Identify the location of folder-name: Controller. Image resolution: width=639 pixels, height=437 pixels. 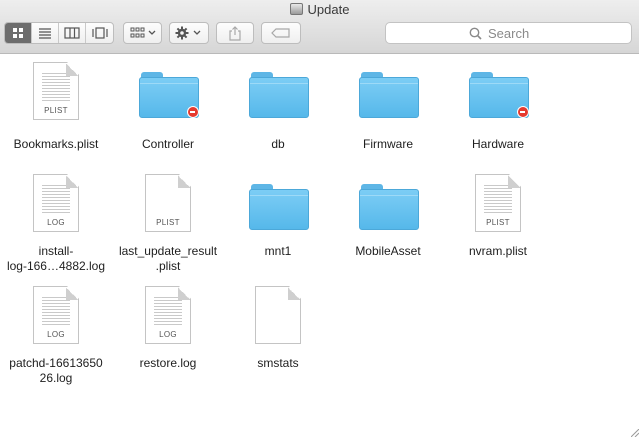
(168, 144).